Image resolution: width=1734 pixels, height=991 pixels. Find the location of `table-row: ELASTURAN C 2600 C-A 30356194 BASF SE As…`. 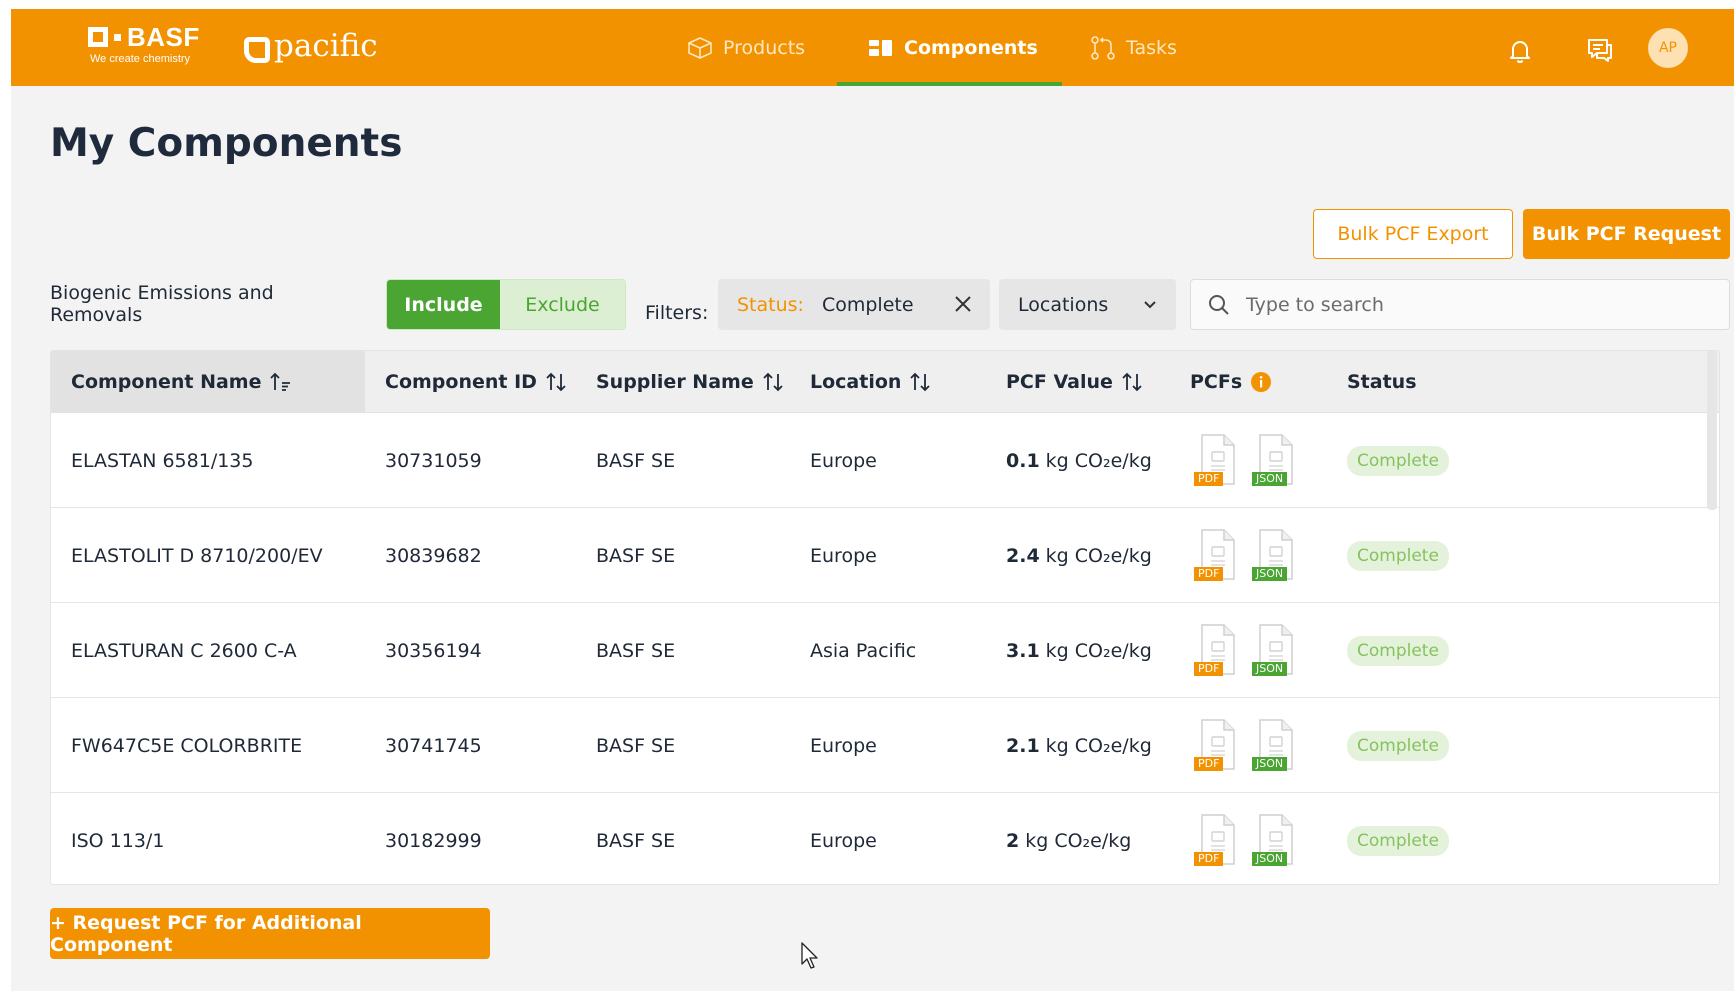

table-row: ELASTURAN C 2600 C-A 30356194 BASF SE As… is located at coordinates (885, 650).